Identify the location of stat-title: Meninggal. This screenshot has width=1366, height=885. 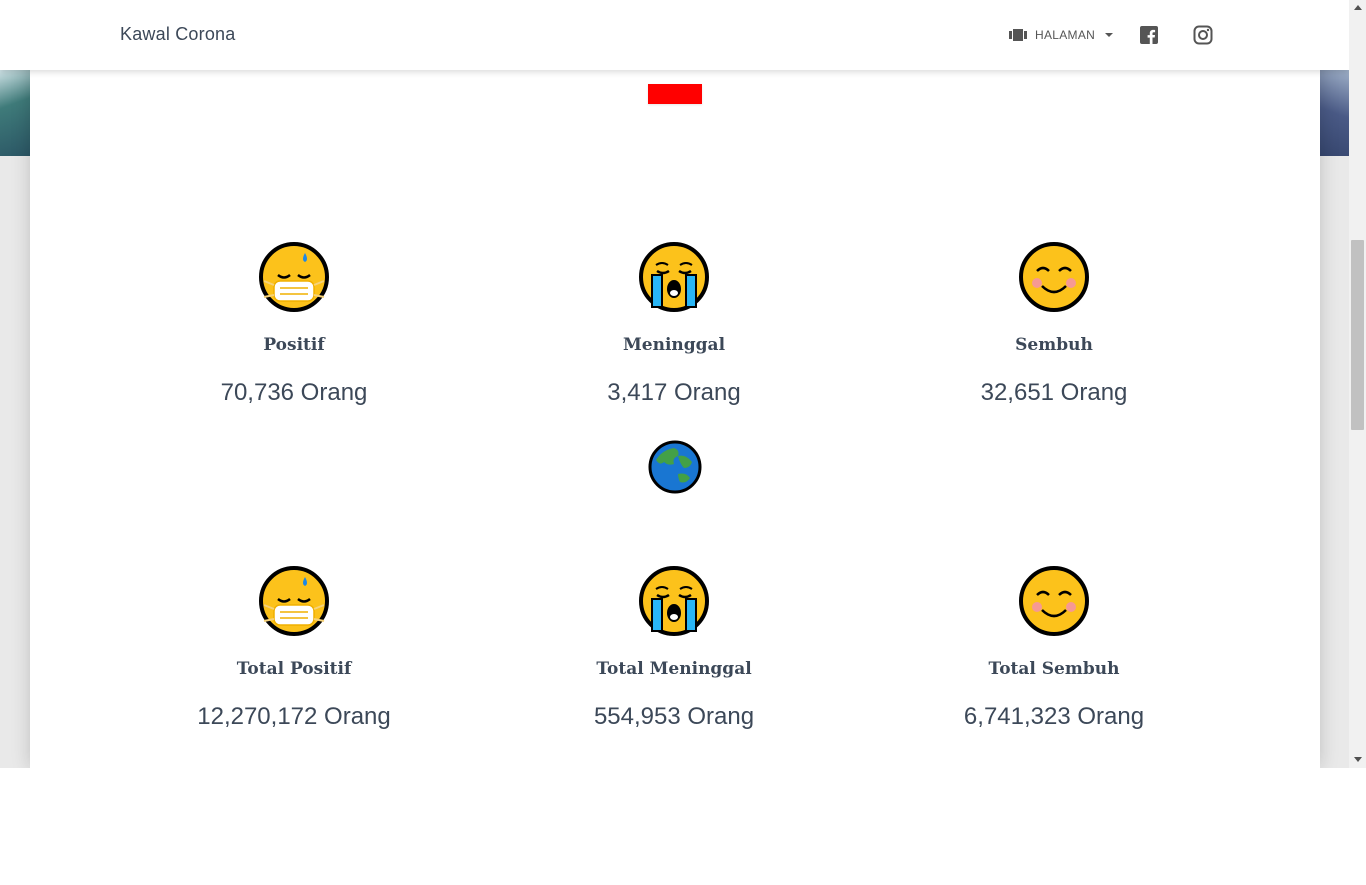
(674, 345).